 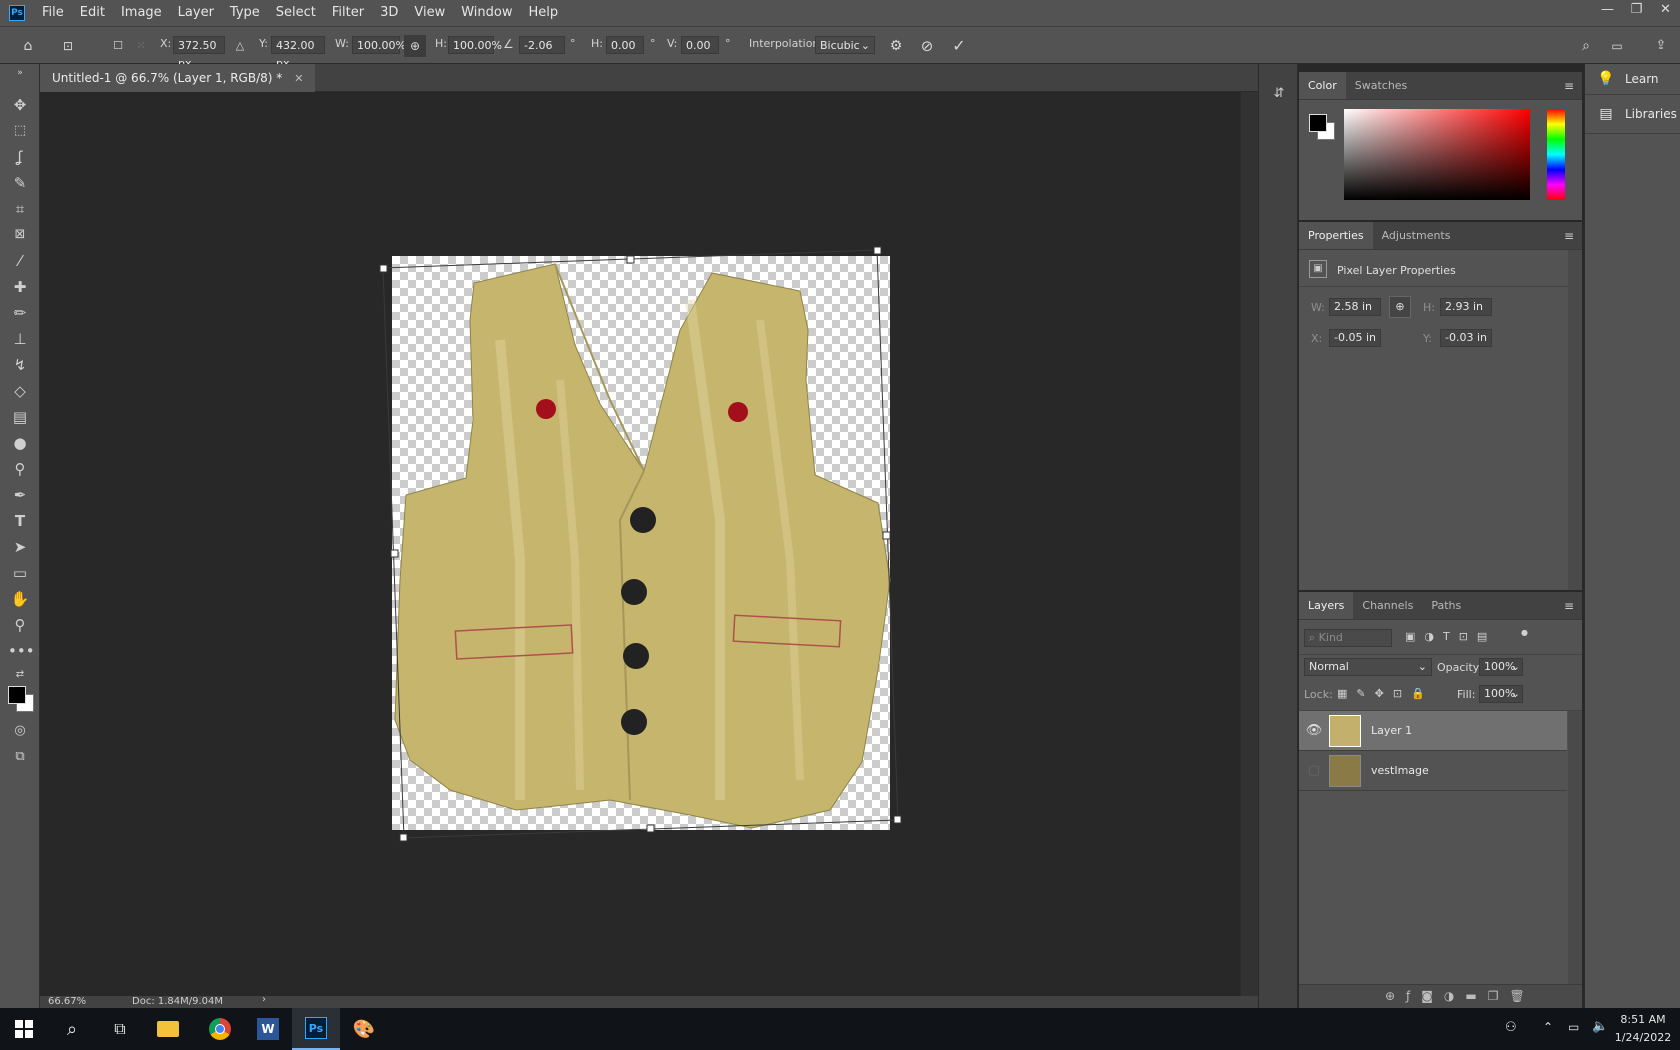 I want to click on blend-mode-value: Normal, so click(x=1329, y=666).